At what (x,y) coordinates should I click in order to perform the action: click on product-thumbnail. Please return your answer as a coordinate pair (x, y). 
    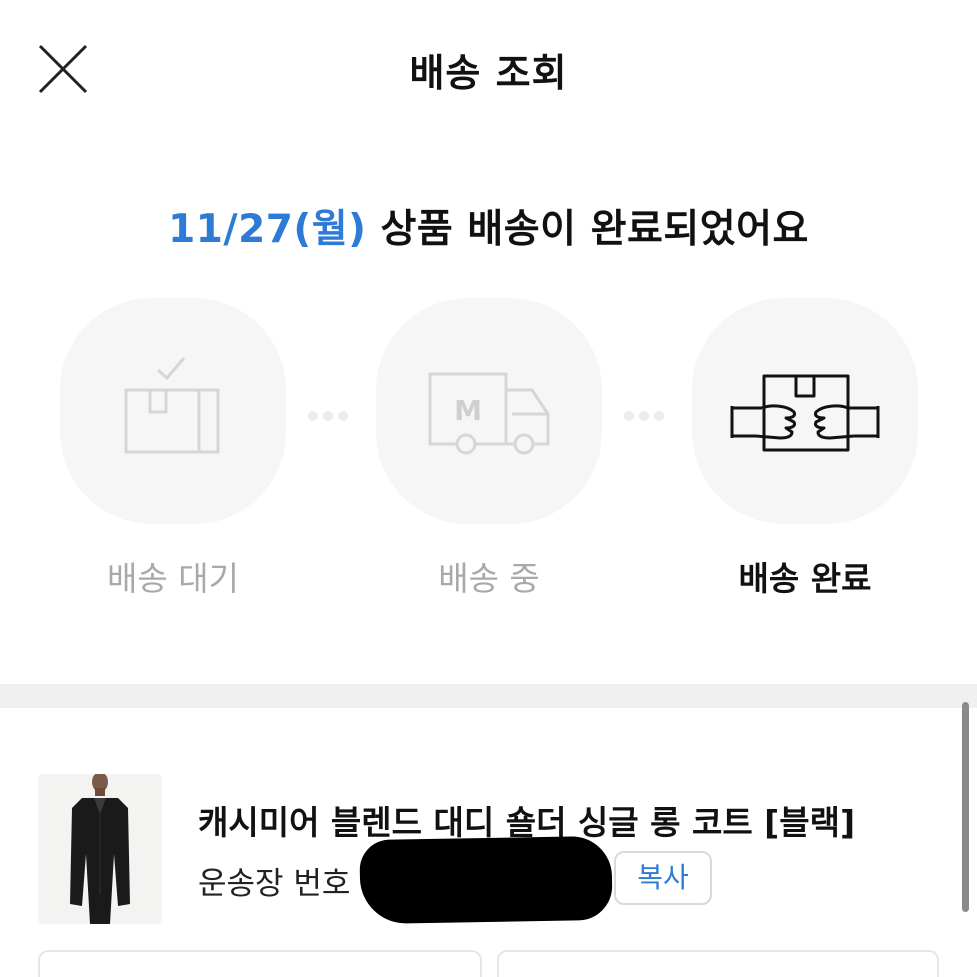
    Looking at the image, I should click on (100, 849).